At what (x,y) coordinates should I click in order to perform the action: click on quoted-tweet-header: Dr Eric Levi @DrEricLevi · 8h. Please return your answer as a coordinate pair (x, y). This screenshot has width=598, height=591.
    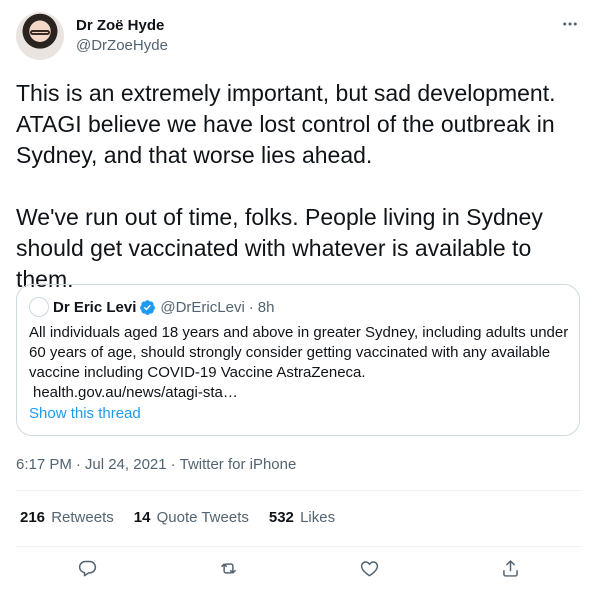
    Looking at the image, I should click on (151, 307).